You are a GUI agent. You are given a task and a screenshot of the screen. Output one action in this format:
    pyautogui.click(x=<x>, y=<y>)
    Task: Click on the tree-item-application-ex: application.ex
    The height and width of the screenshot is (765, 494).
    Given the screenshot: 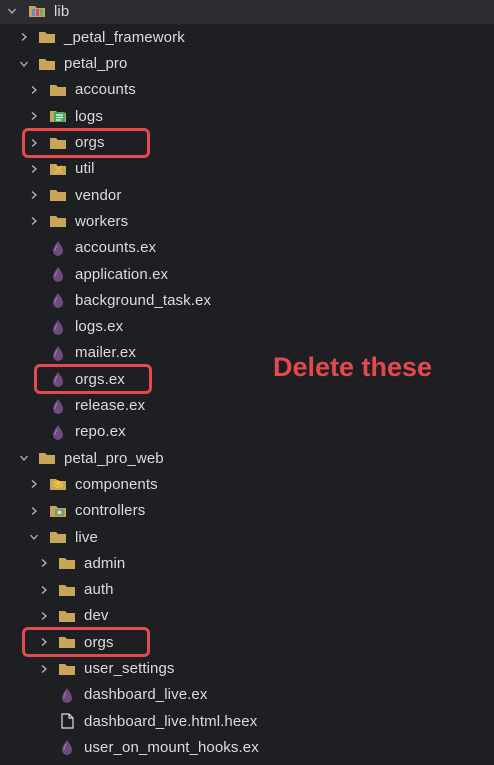 What is the action you would take?
    pyautogui.click(x=247, y=274)
    